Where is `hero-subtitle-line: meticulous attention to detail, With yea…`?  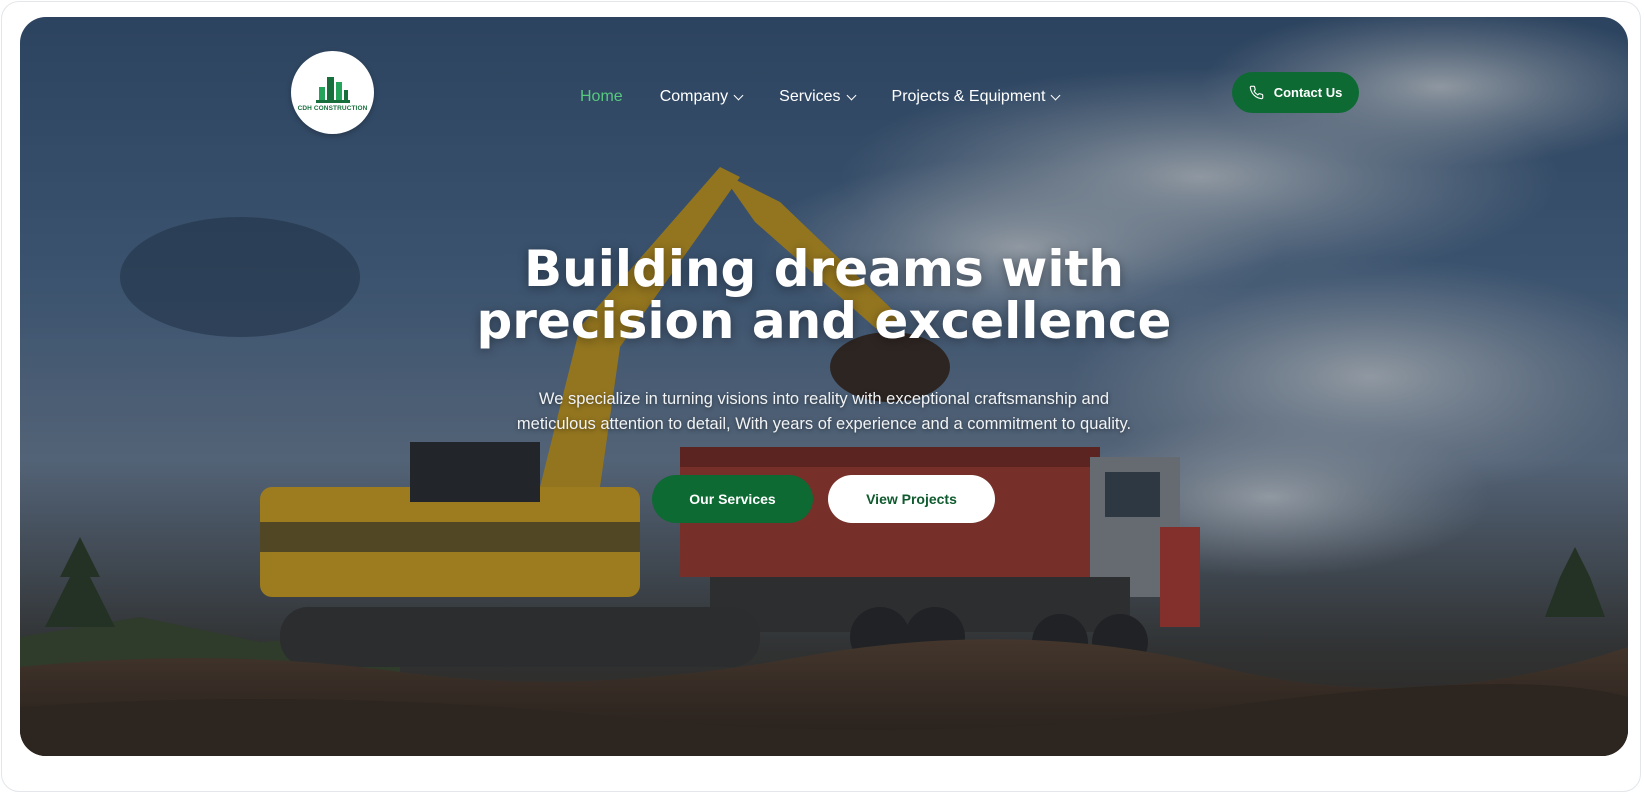 hero-subtitle-line: meticulous attention to detail, With yea… is located at coordinates (824, 424).